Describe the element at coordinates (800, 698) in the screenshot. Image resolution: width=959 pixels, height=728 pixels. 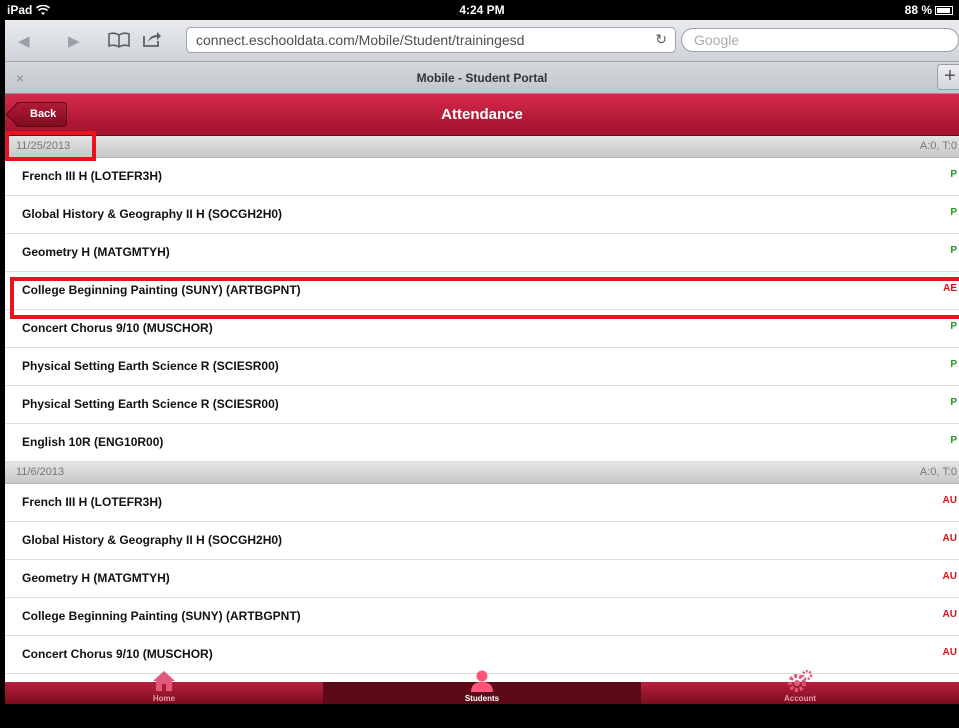
I see `tab-account-label: Account` at that location.